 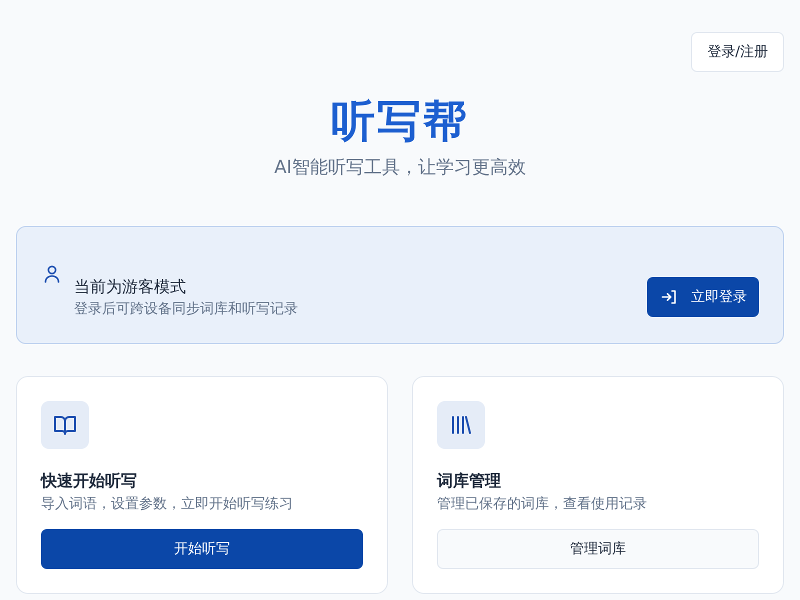 What do you see at coordinates (130, 287) in the screenshot?
I see `guest-mode-title: 当前为游客模式` at bounding box center [130, 287].